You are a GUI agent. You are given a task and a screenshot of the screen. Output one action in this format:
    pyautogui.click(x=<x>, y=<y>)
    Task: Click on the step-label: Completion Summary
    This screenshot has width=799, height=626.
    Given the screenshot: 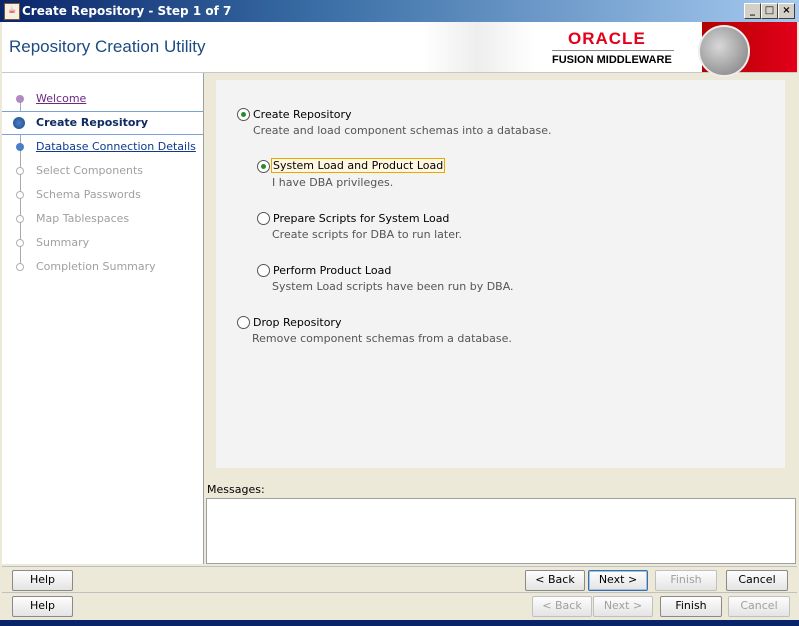 What is the action you would take?
    pyautogui.click(x=96, y=266)
    